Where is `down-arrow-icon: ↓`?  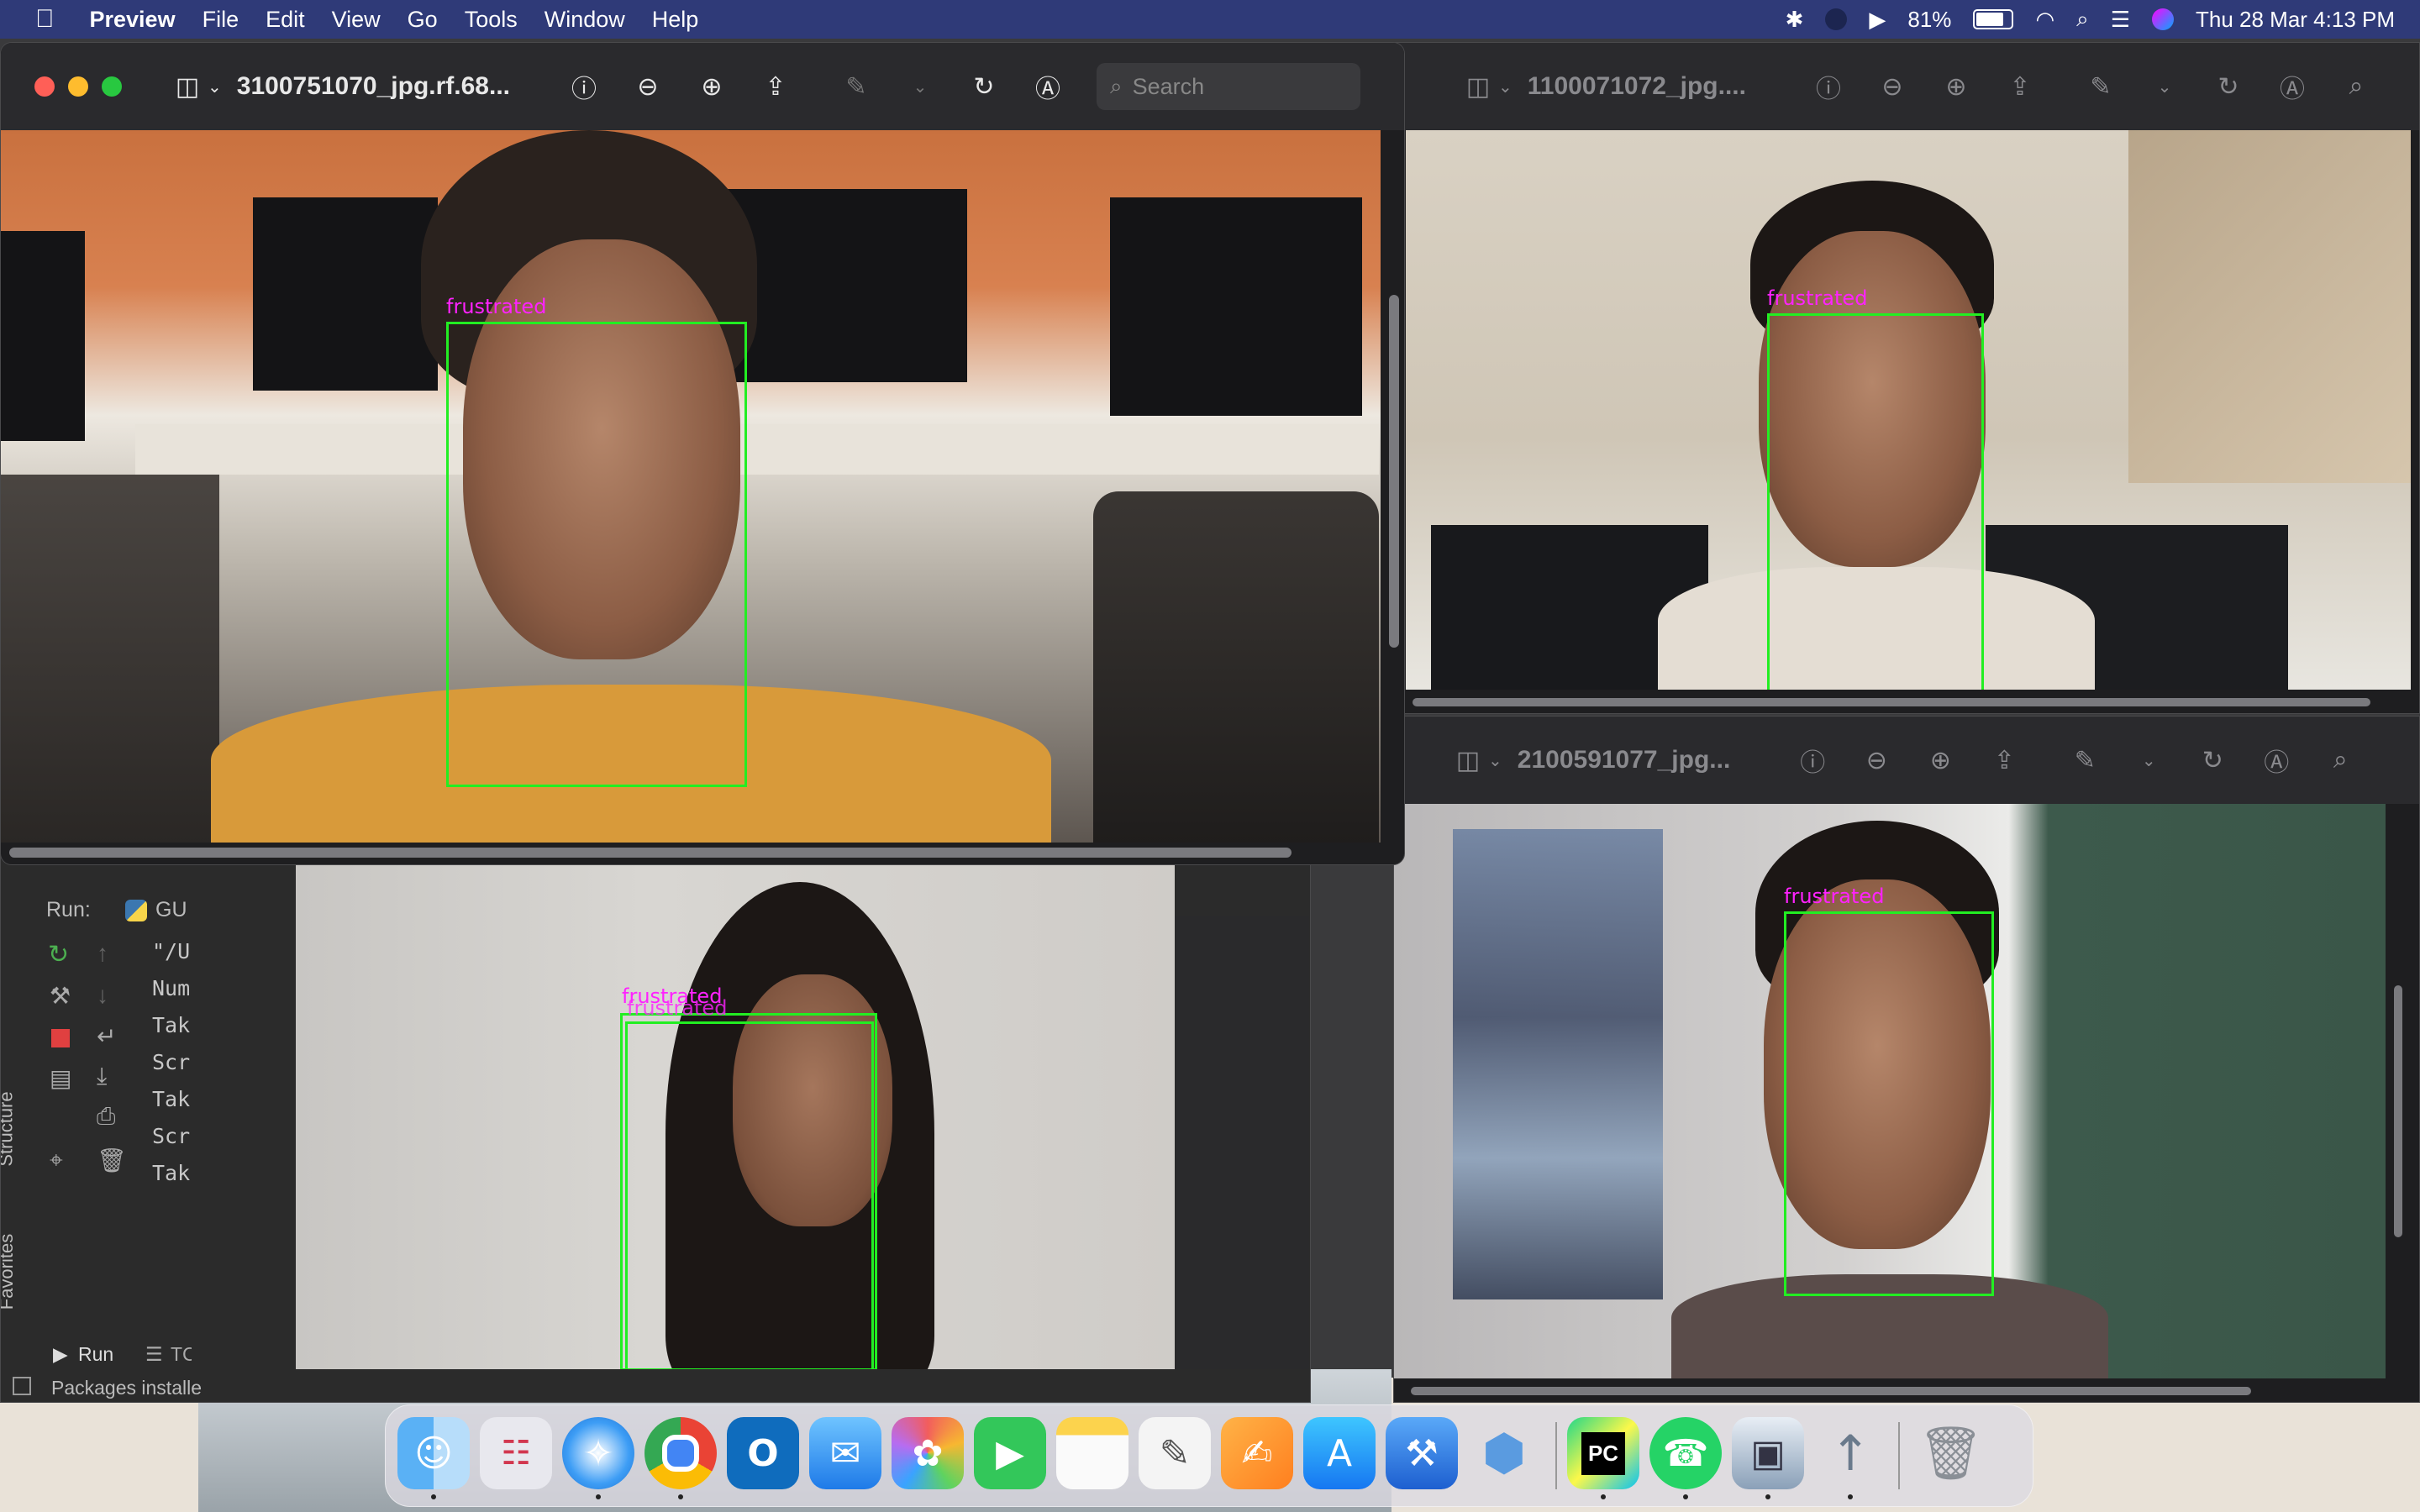
down-arrow-icon: ↓ is located at coordinates (102, 995).